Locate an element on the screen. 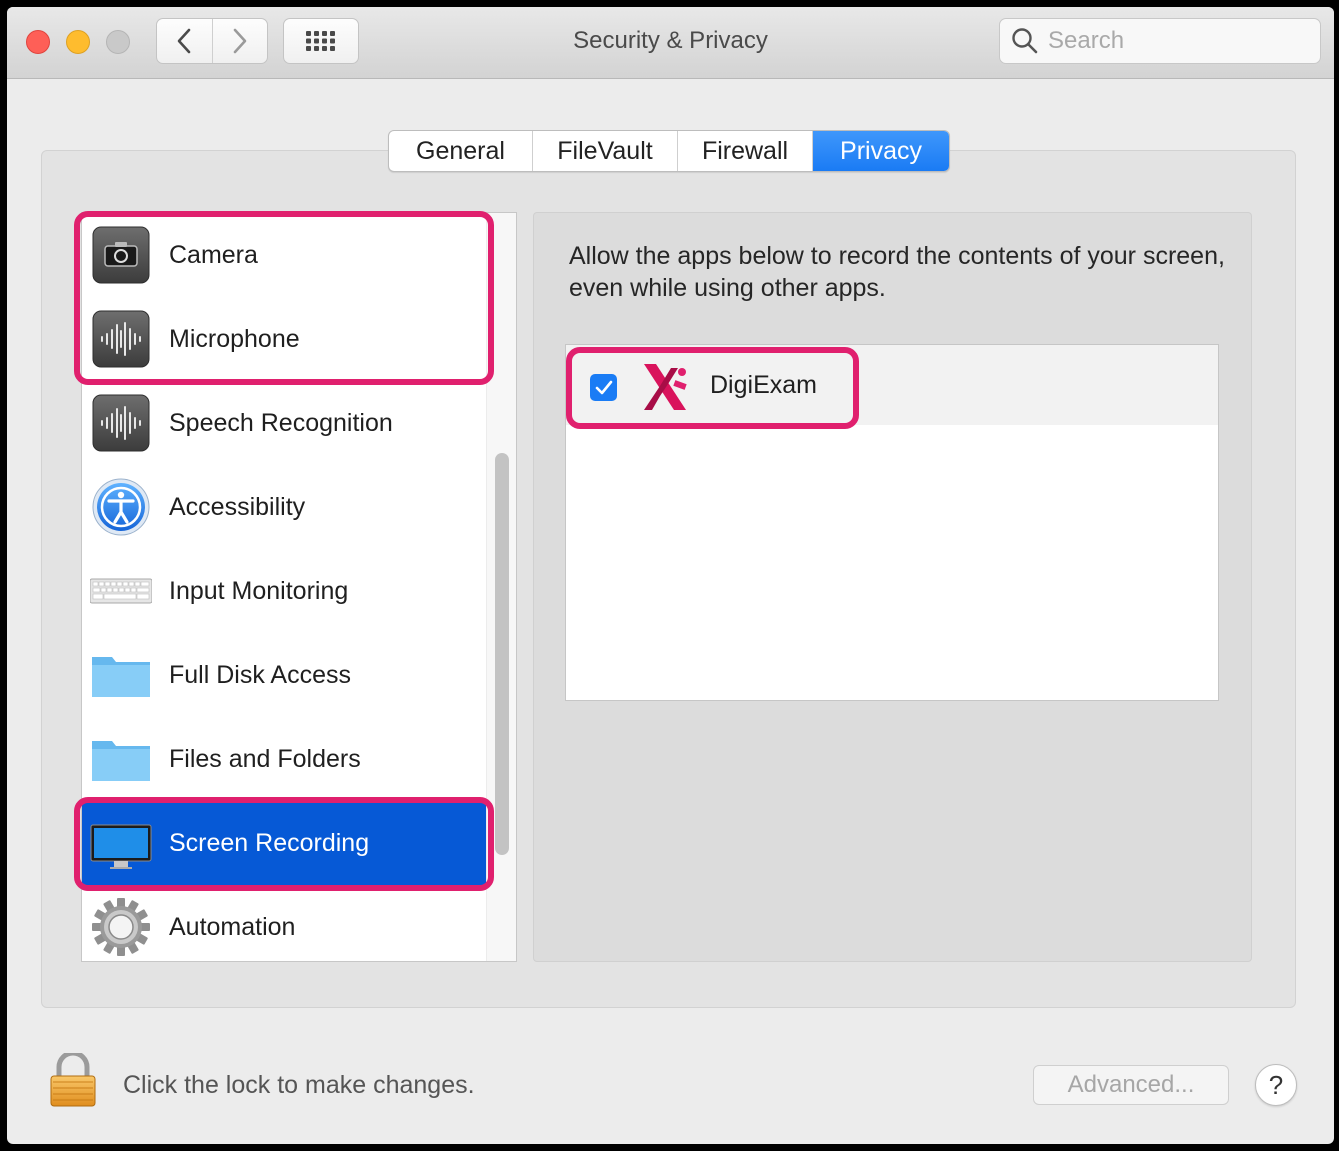 This screenshot has height=1151, width=1339. sidebar-item-label: Files and Folders is located at coordinates (265, 758).